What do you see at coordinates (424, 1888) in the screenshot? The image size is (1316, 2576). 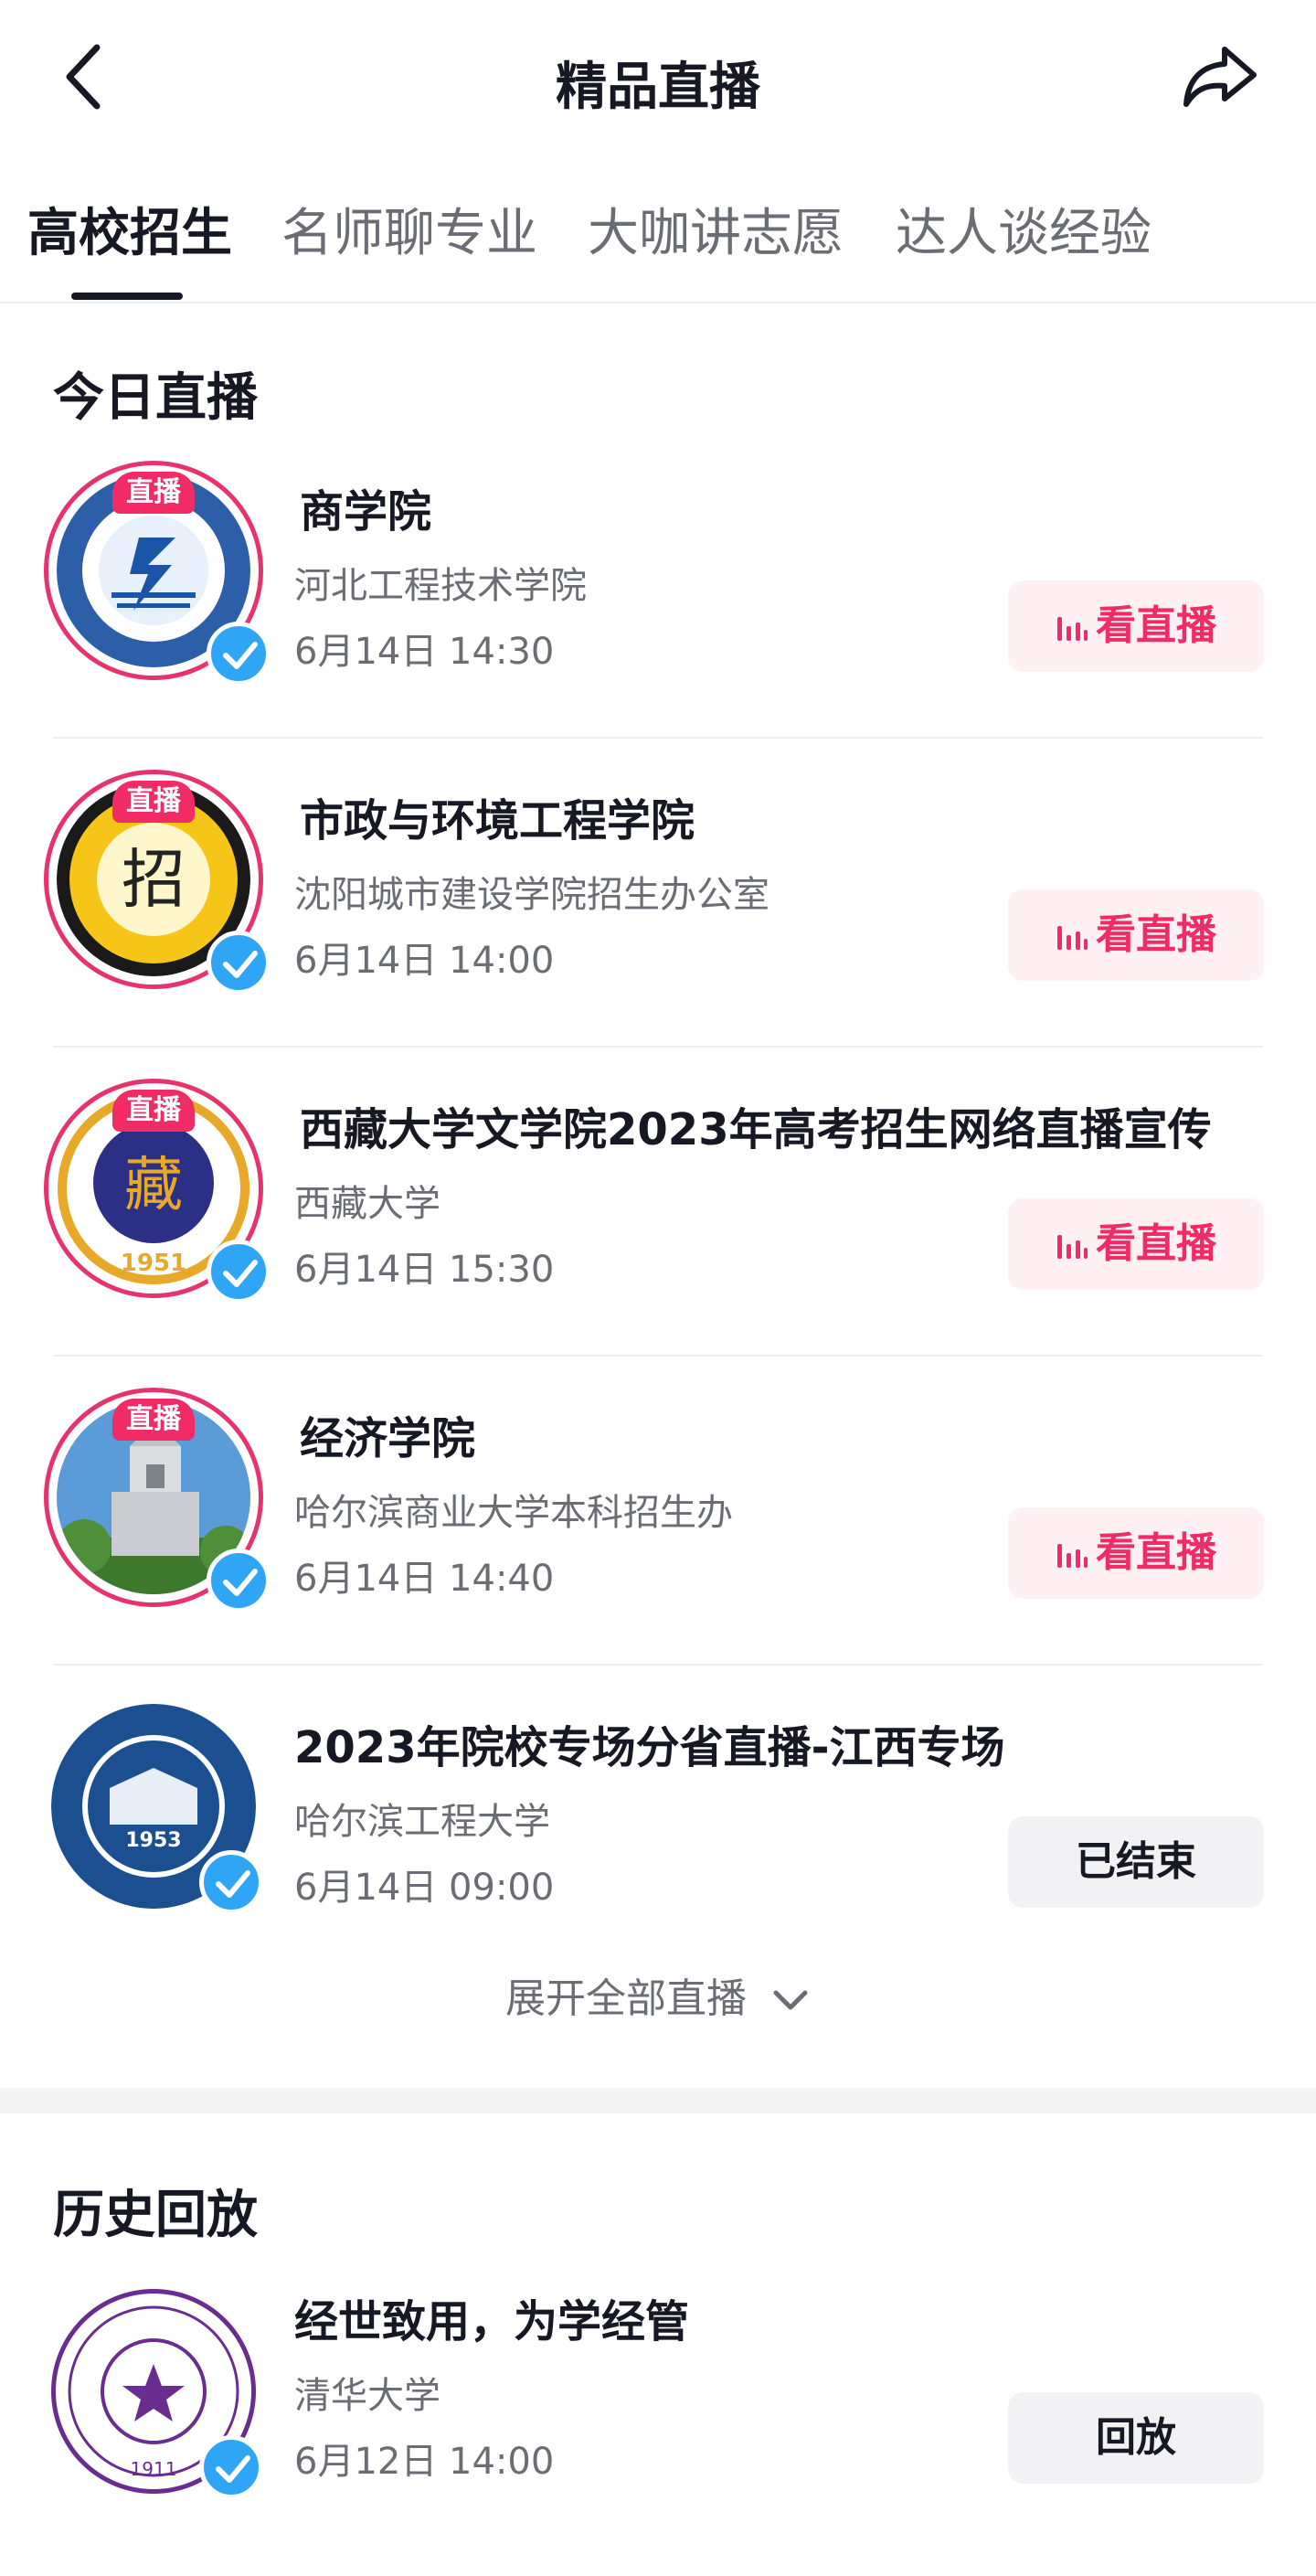 I see `item-time: 6月14日 09:00` at bounding box center [424, 1888].